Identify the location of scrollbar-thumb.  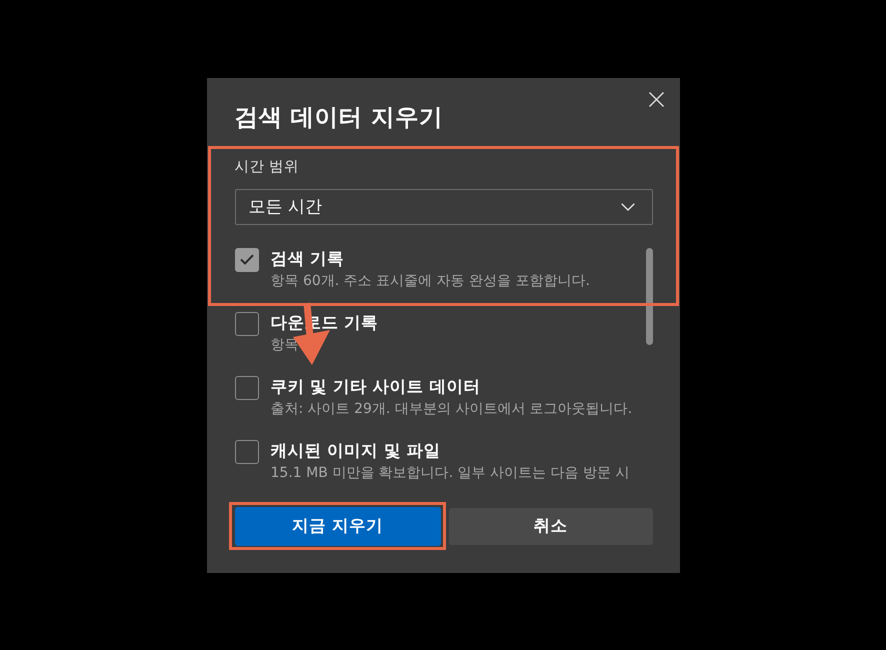
(649, 296).